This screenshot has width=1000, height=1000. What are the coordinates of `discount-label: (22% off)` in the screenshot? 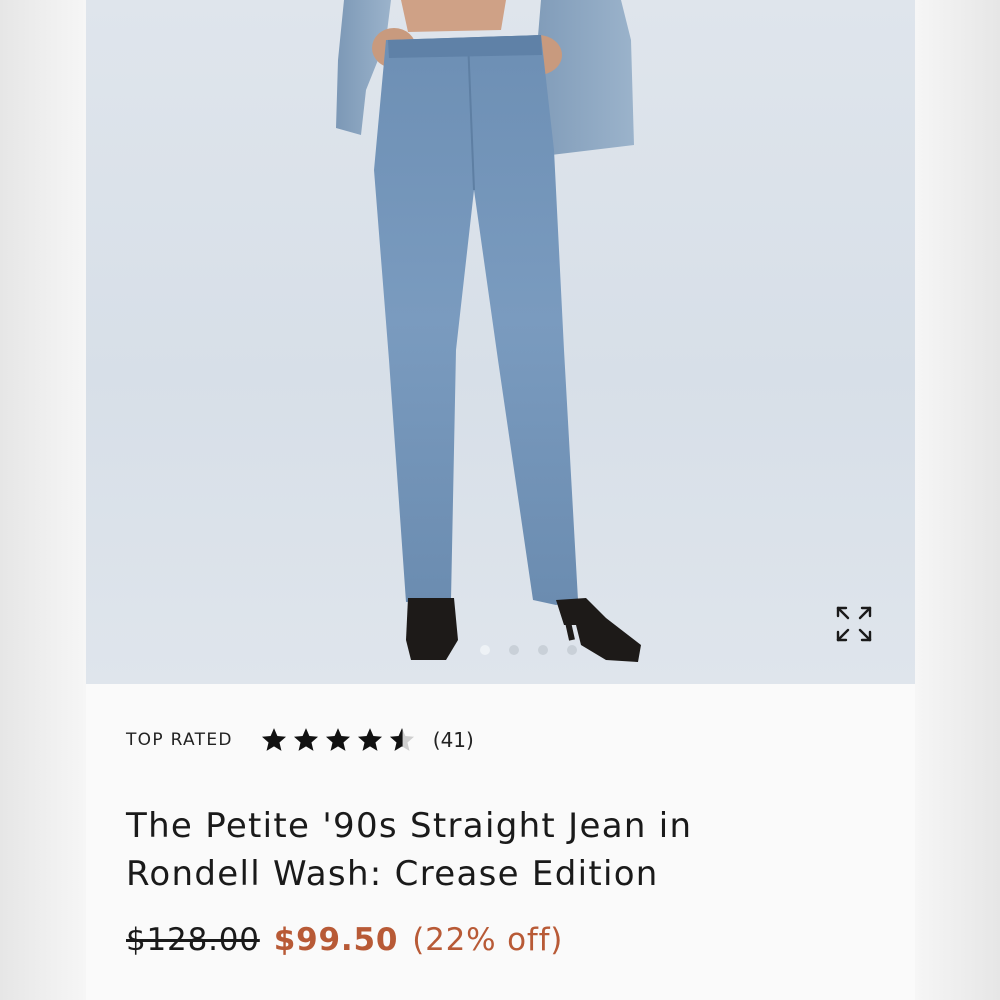 It's located at (488, 940).